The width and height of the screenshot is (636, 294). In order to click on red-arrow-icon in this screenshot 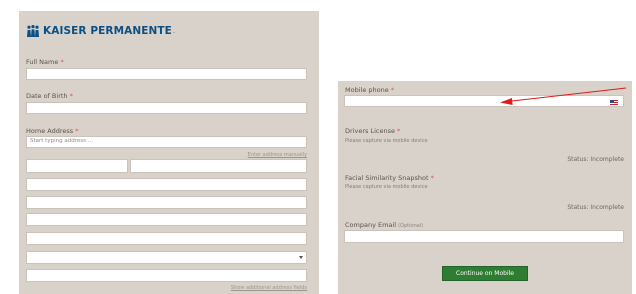, I will do `click(563, 96)`.